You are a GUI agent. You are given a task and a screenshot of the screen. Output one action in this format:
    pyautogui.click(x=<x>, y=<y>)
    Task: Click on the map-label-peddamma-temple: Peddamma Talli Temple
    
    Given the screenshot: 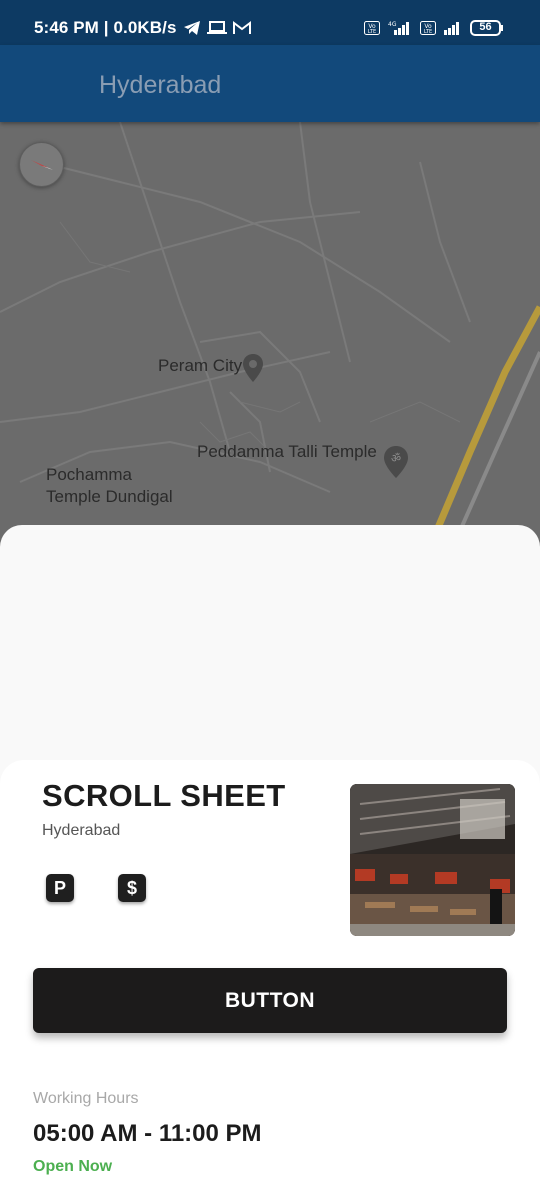 What is the action you would take?
    pyautogui.click(x=287, y=451)
    